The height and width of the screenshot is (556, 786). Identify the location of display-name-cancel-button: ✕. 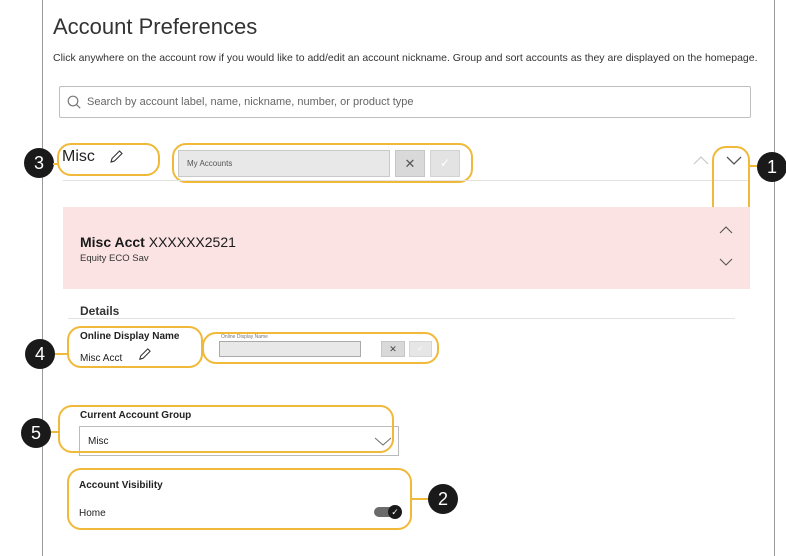
(393, 349).